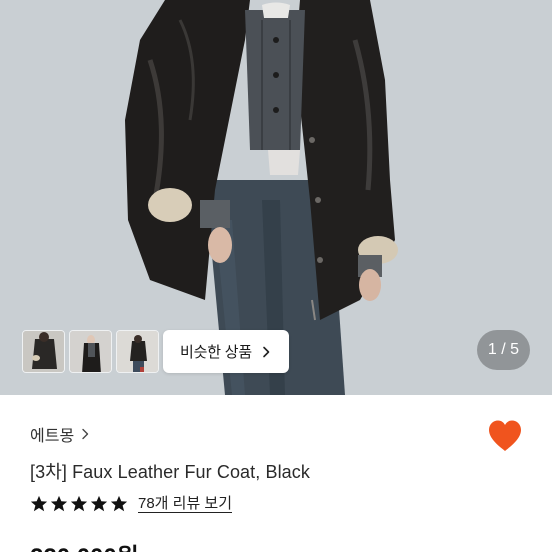  What do you see at coordinates (52, 436) in the screenshot?
I see `brand-name: 에트몽` at bounding box center [52, 436].